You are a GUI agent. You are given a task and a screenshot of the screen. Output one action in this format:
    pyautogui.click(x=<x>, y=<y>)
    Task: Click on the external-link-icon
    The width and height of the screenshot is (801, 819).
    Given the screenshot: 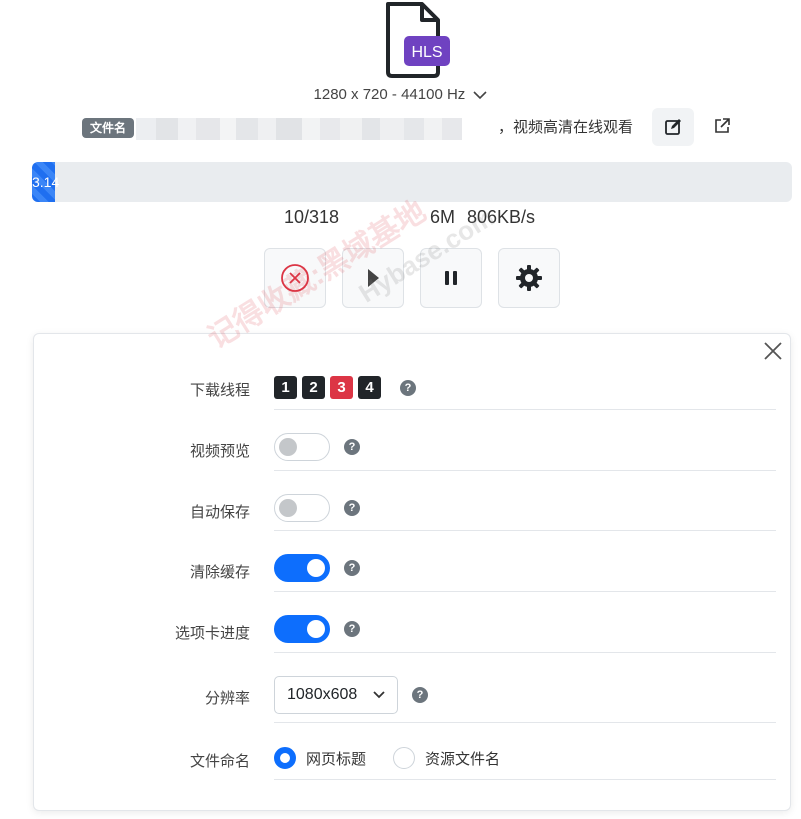 What is the action you would take?
    pyautogui.click(x=722, y=125)
    